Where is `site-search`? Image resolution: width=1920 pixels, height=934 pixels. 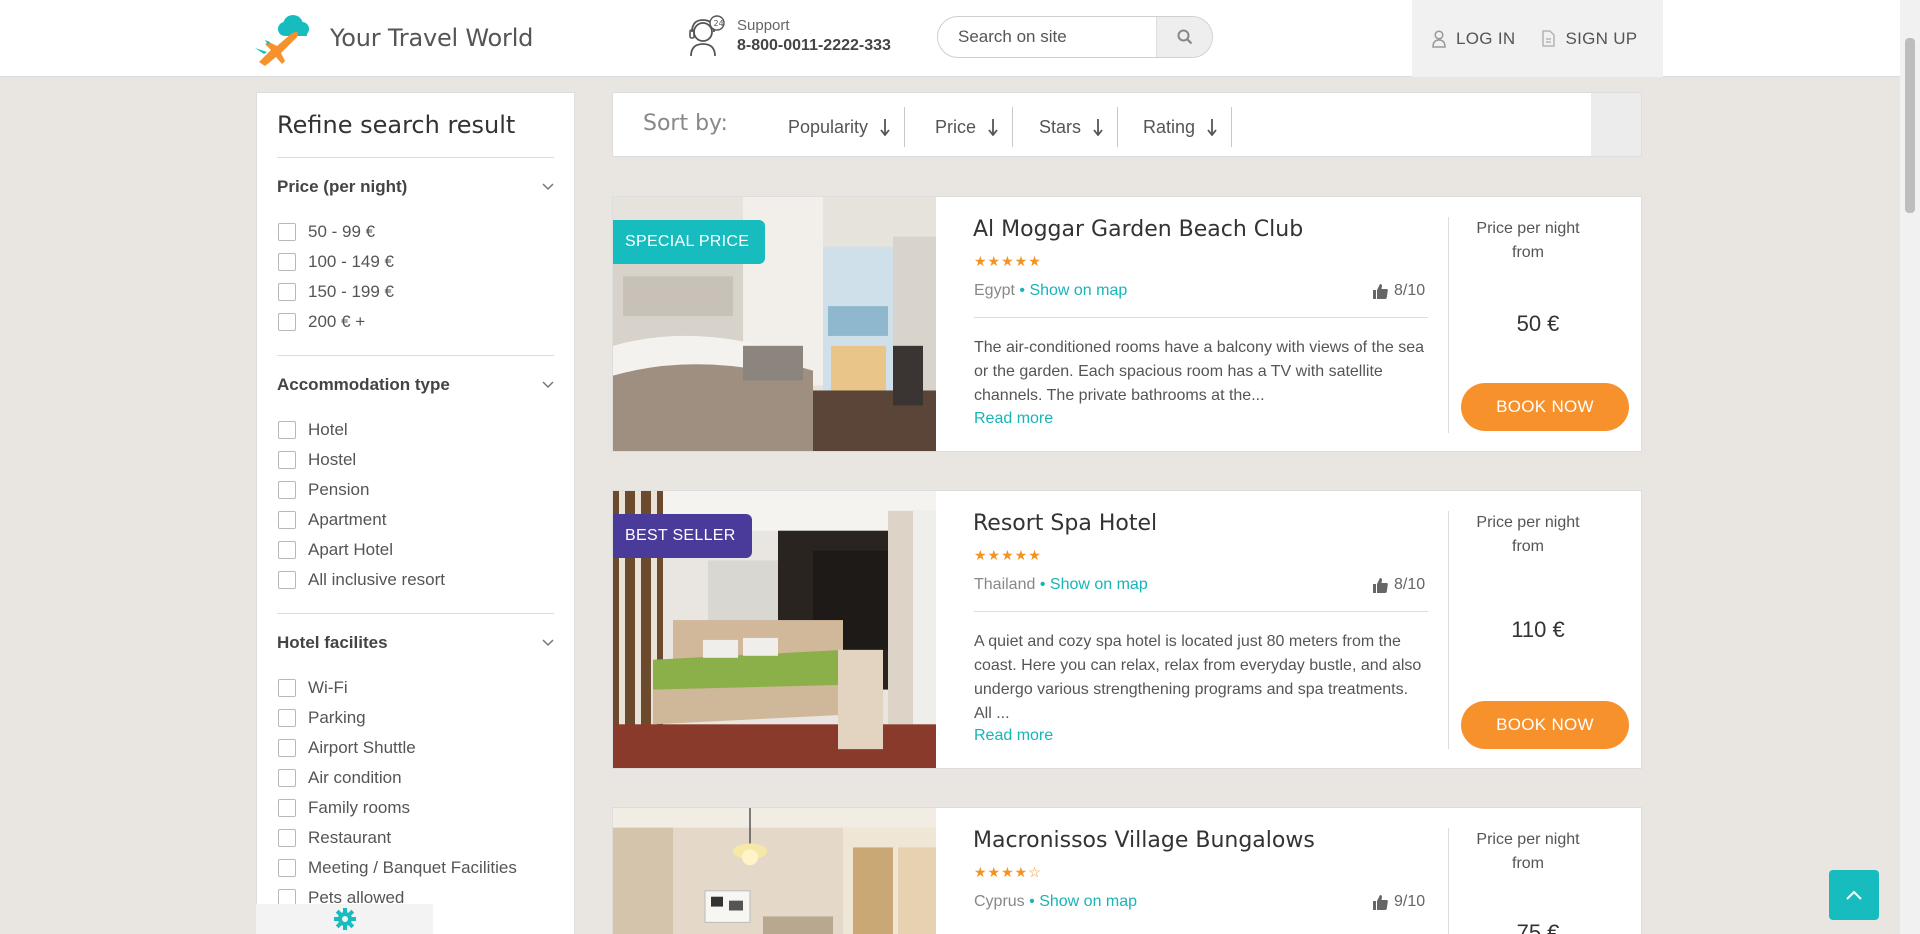 site-search is located at coordinates (1075, 37).